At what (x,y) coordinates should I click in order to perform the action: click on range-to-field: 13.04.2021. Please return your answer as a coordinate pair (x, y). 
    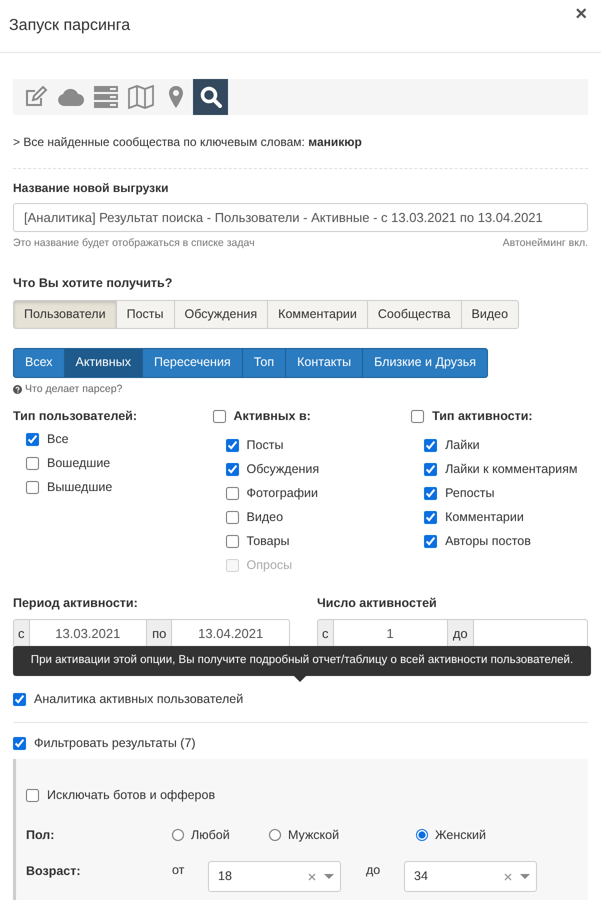
    Looking at the image, I should click on (230, 634).